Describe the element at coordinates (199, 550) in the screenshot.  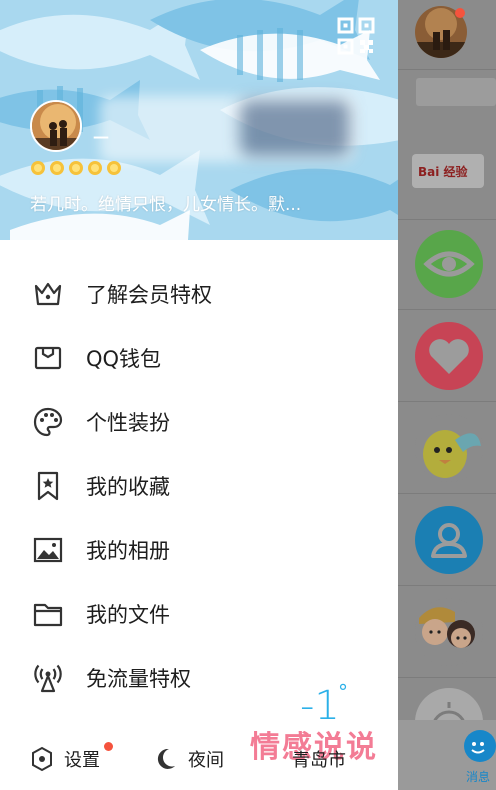
I see `menu-item-album: 我的相册` at that location.